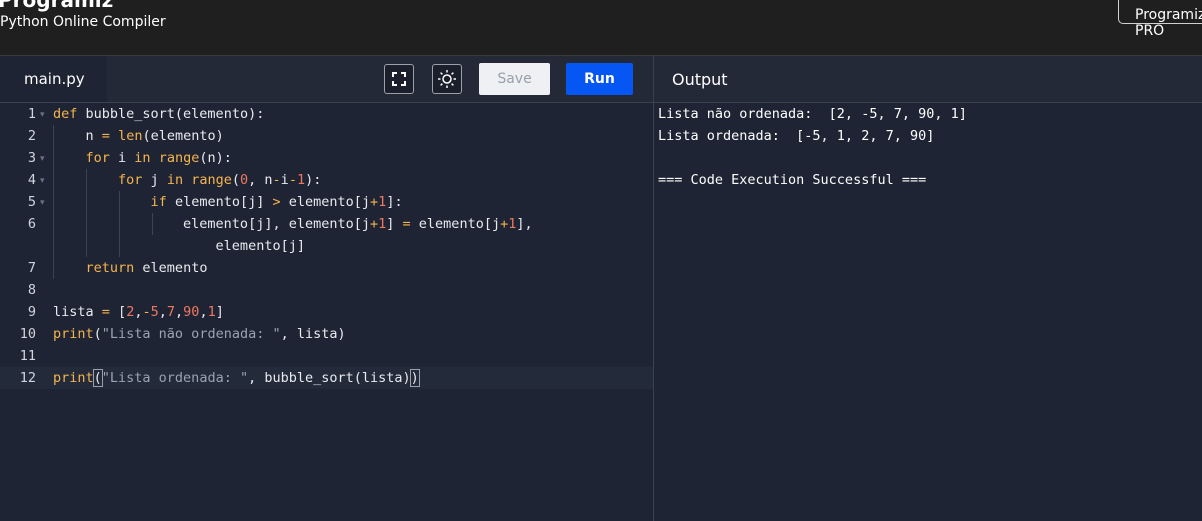 This screenshot has height=521, width=1202. What do you see at coordinates (220, 180) in the screenshot?
I see `code-text: for j in range(0, n-i-1):` at bounding box center [220, 180].